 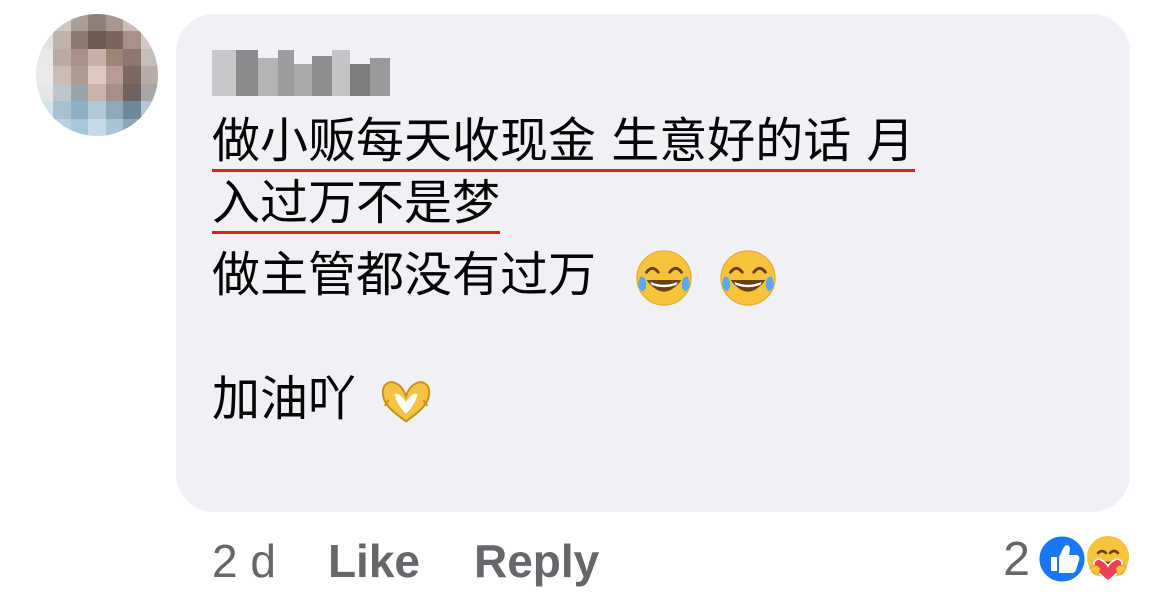 I want to click on author-name, so click(x=302, y=73).